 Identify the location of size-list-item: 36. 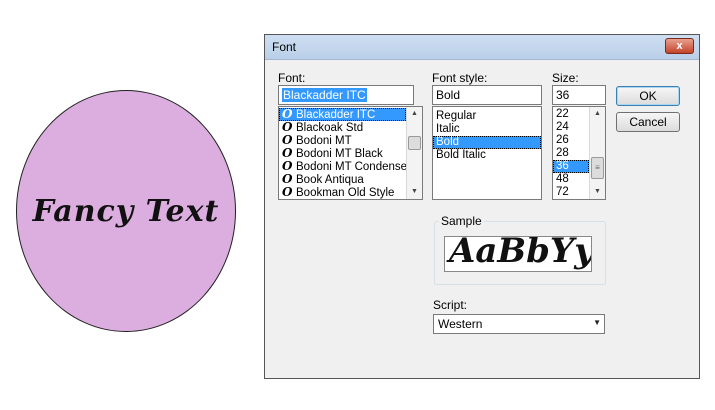
(571, 166).